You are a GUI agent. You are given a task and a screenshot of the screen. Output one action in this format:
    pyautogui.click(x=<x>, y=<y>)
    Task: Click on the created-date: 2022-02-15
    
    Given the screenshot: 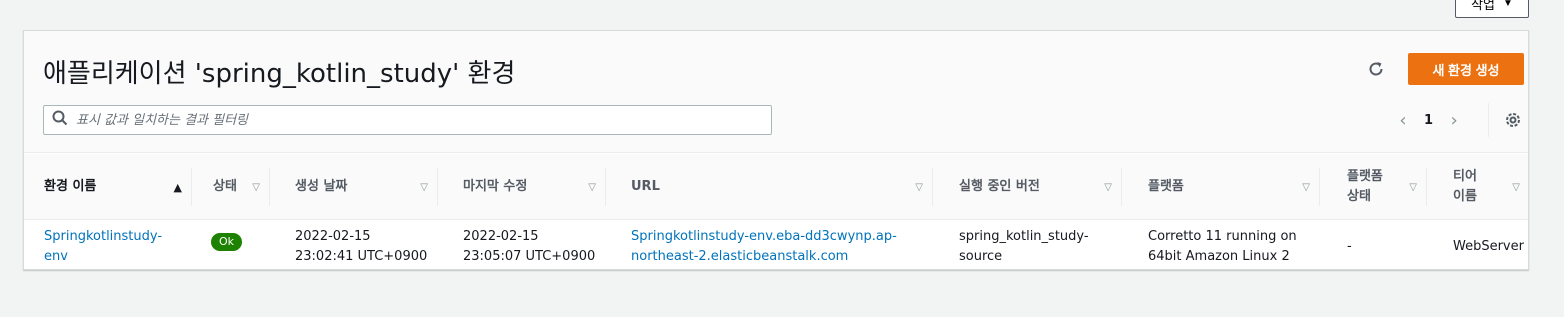 What is the action you would take?
    pyautogui.click(x=333, y=236)
    